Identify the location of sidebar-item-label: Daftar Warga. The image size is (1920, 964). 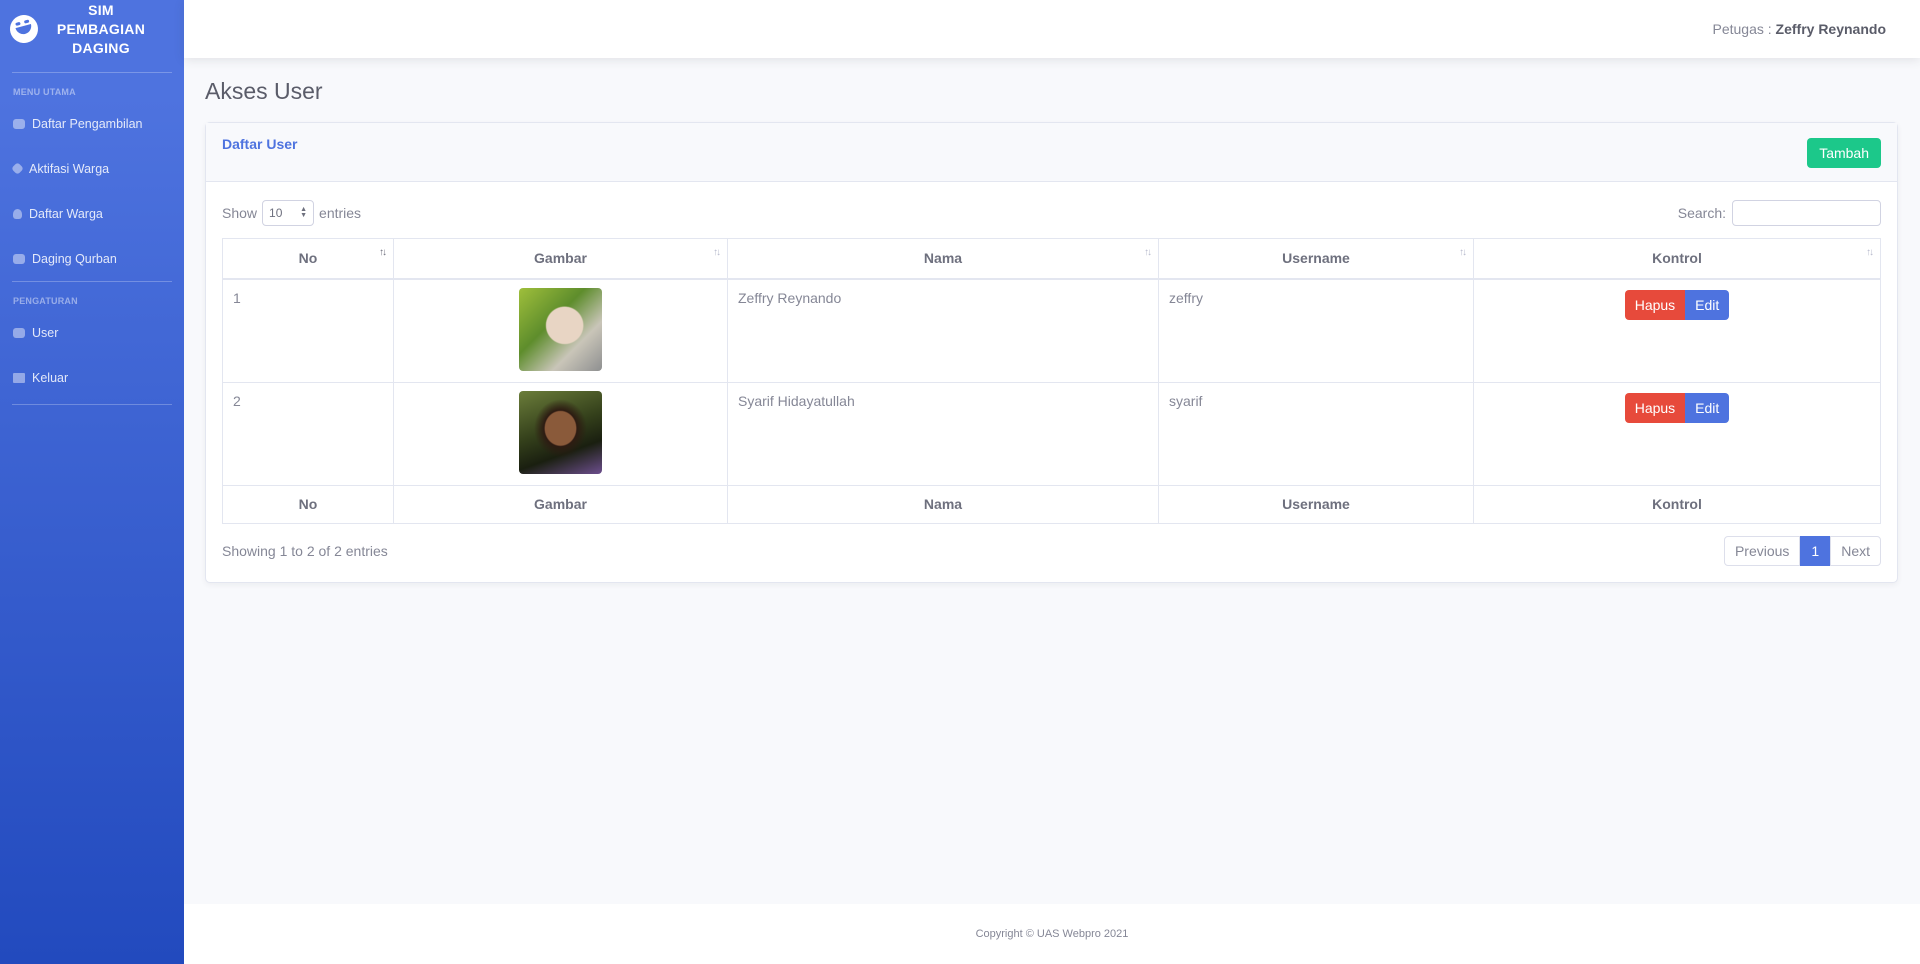
(66, 213).